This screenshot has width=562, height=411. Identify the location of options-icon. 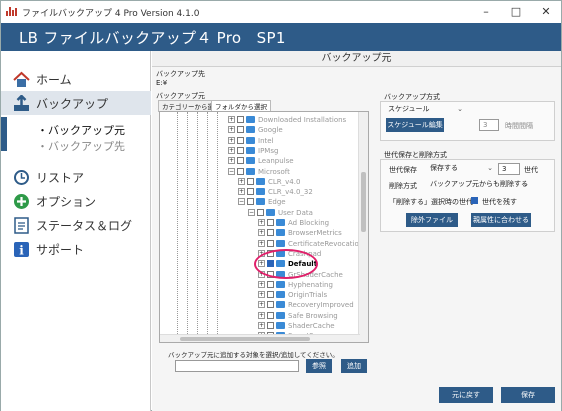
(21, 201).